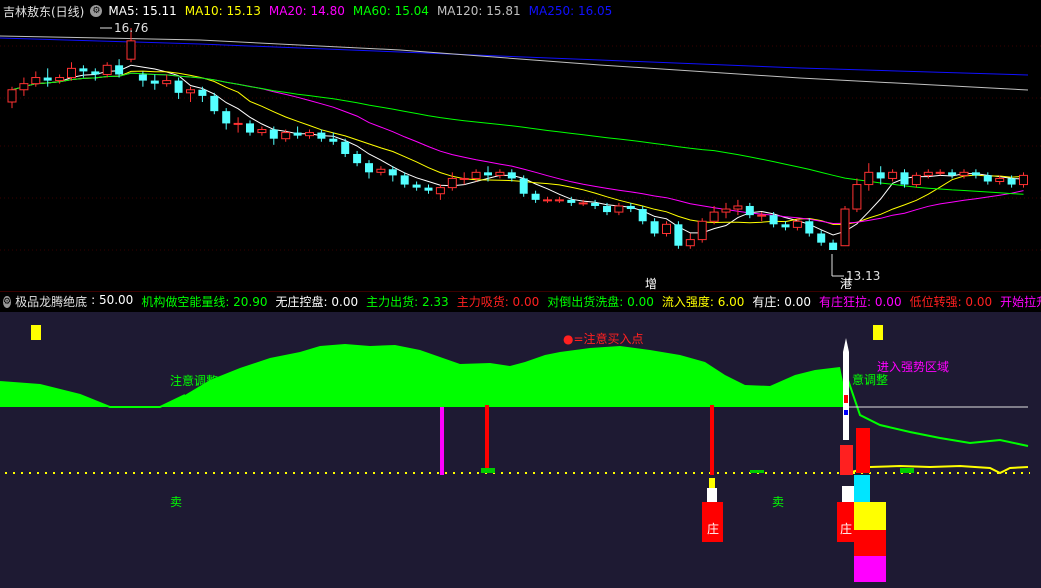 The image size is (1041, 588). What do you see at coordinates (442, 441) in the screenshot?
I see `magenta-bar` at bounding box center [442, 441].